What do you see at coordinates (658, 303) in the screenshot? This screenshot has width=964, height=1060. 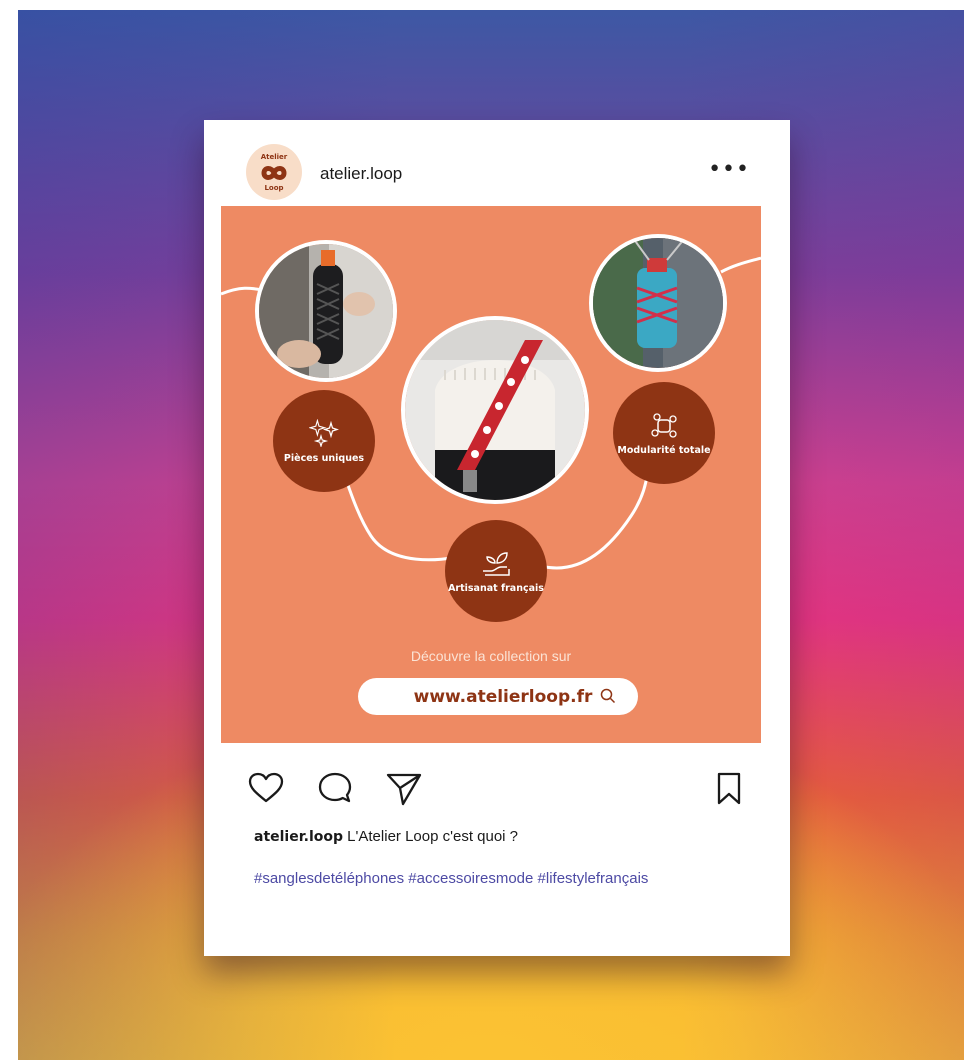 I see `product-photo-blue-holder` at bounding box center [658, 303].